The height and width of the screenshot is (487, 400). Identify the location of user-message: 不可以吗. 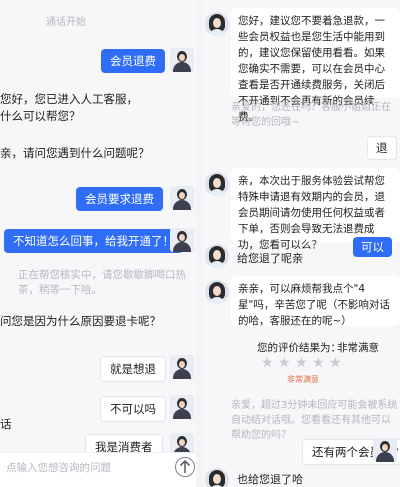
(133, 409).